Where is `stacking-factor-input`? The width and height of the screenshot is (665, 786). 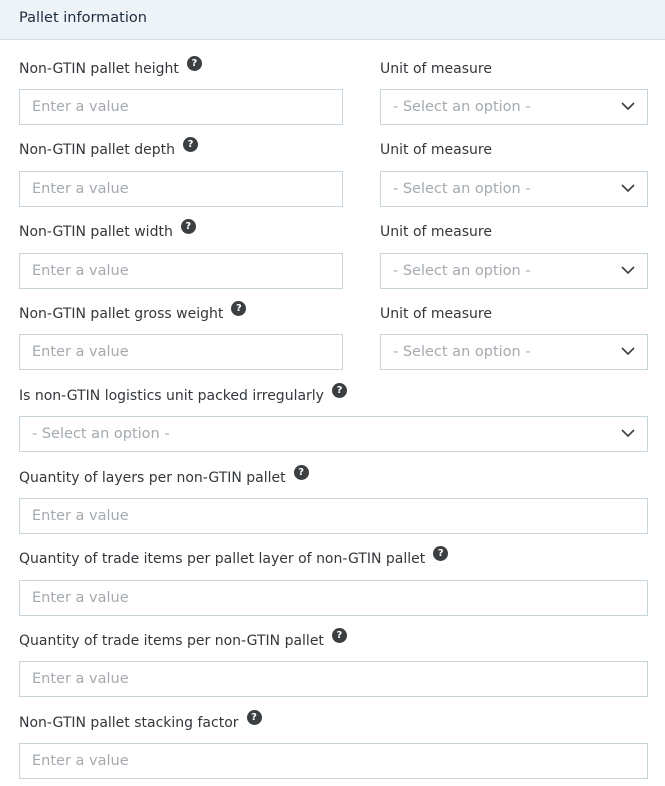 stacking-factor-input is located at coordinates (333, 761).